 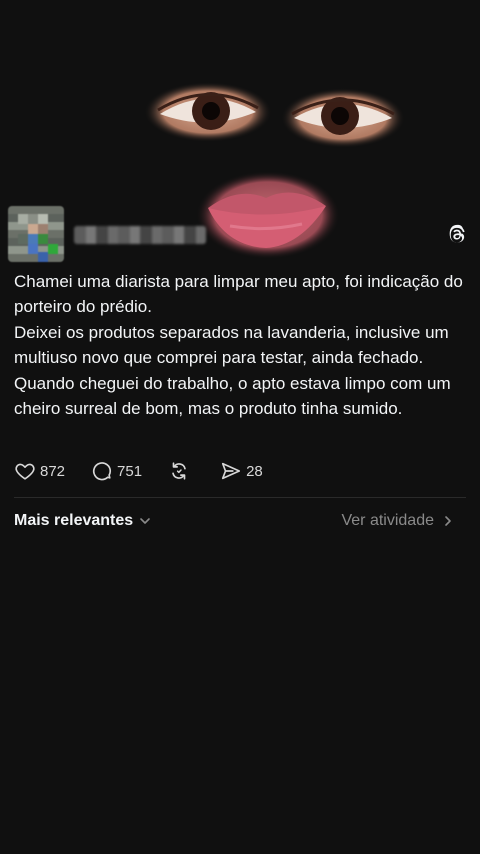 I want to click on sort-dropdown: Mais relevantes, so click(x=83, y=521).